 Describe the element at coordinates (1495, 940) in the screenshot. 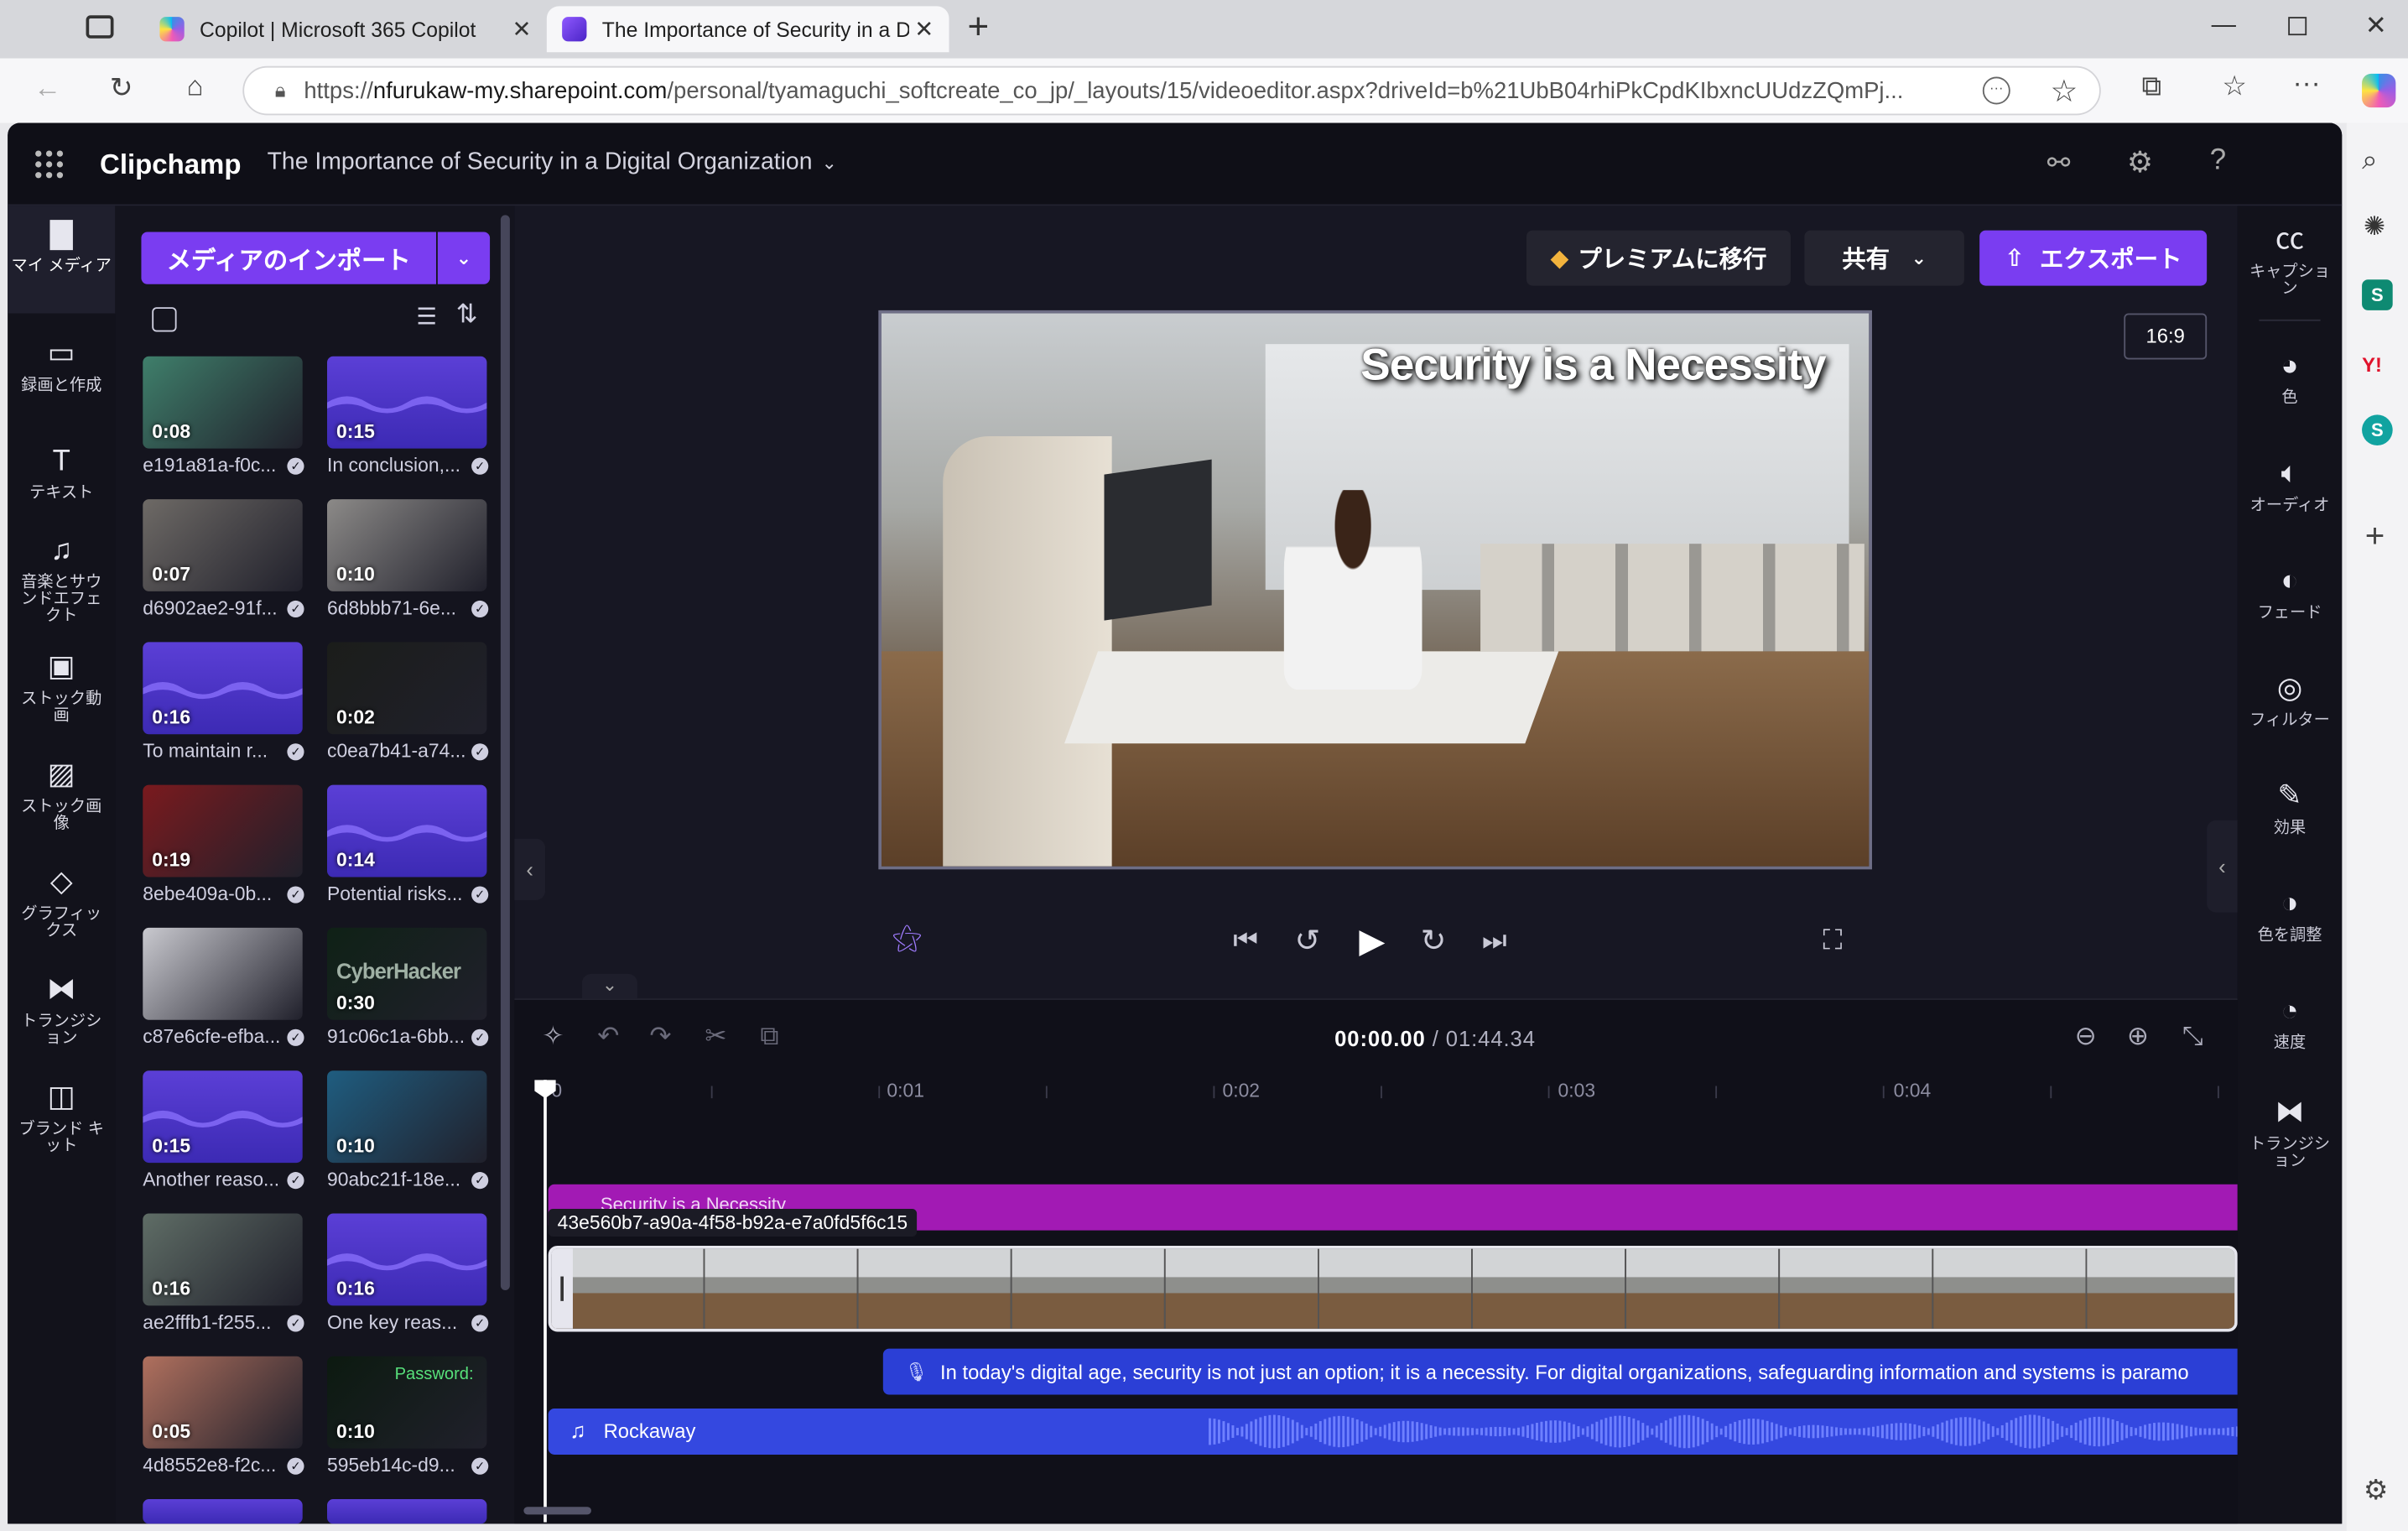

I see `skip-forward-icon: ⏭` at that location.